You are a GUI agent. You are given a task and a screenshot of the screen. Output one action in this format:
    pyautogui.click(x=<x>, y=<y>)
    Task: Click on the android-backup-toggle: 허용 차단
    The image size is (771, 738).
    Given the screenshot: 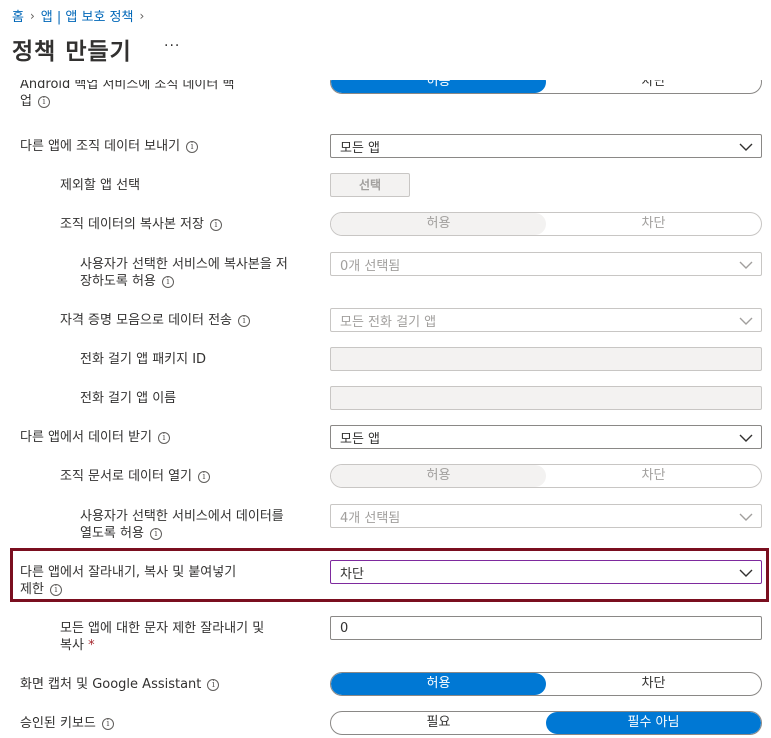 What is the action you would take?
    pyautogui.click(x=546, y=87)
    